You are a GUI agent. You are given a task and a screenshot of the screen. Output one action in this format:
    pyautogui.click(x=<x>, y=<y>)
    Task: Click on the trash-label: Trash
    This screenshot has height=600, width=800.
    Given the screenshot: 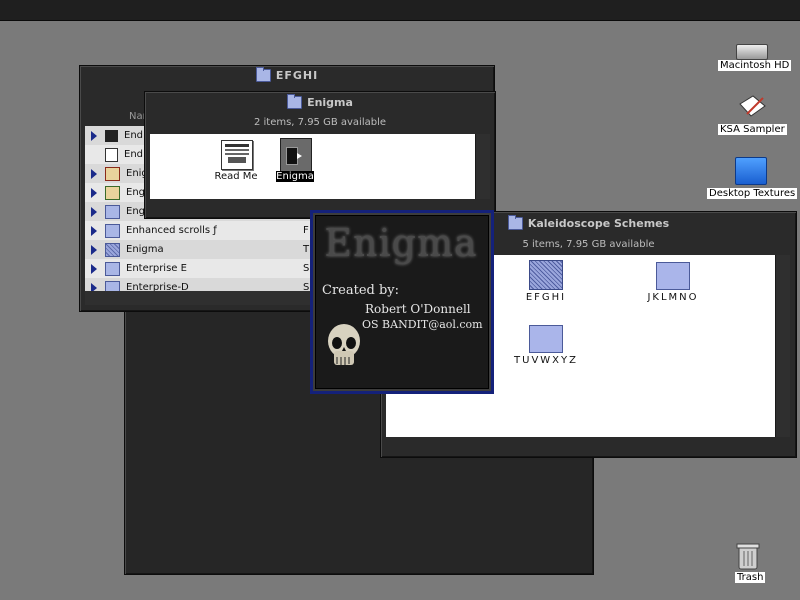 What is the action you would take?
    pyautogui.click(x=750, y=577)
    